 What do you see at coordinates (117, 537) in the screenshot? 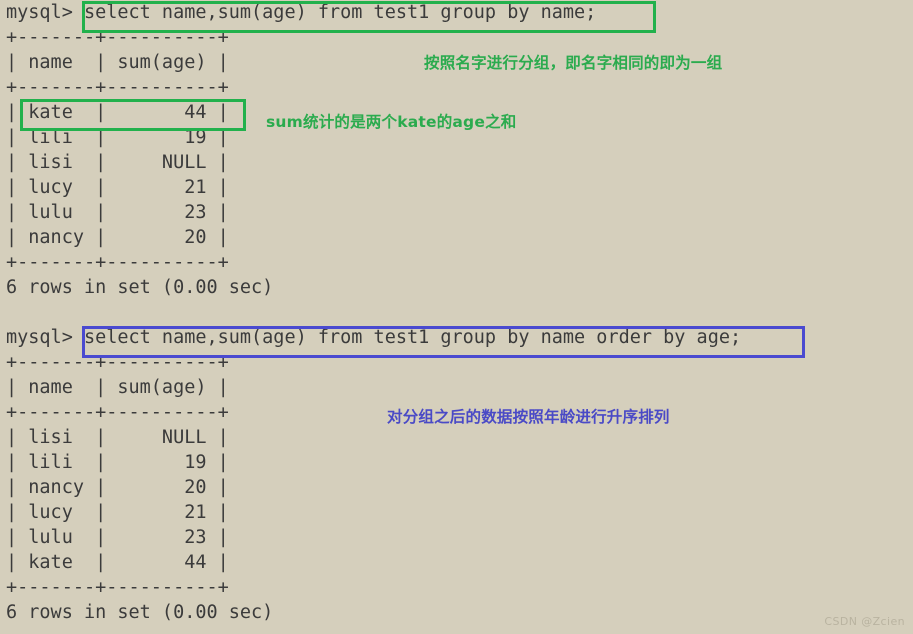
I see `terminal-line-21: | lulu | 23 |` at bounding box center [117, 537].